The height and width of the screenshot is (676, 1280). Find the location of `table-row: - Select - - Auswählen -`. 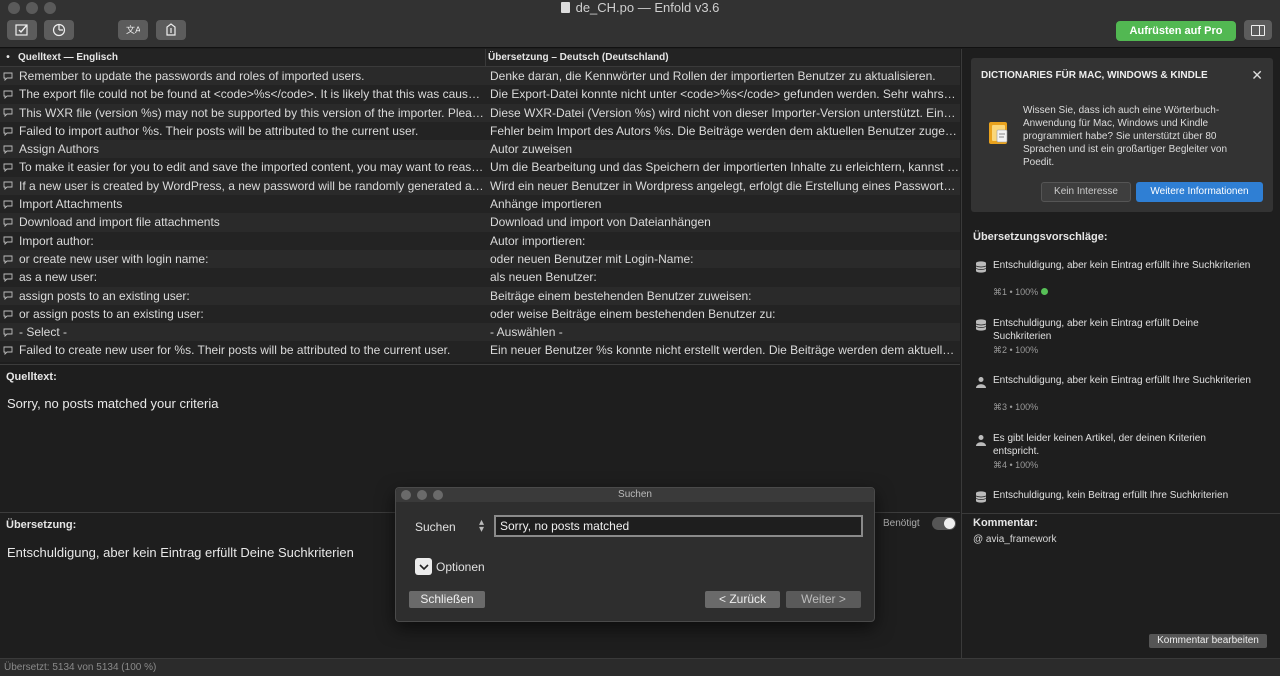

table-row: - Select - - Auswählen - is located at coordinates (480, 332).